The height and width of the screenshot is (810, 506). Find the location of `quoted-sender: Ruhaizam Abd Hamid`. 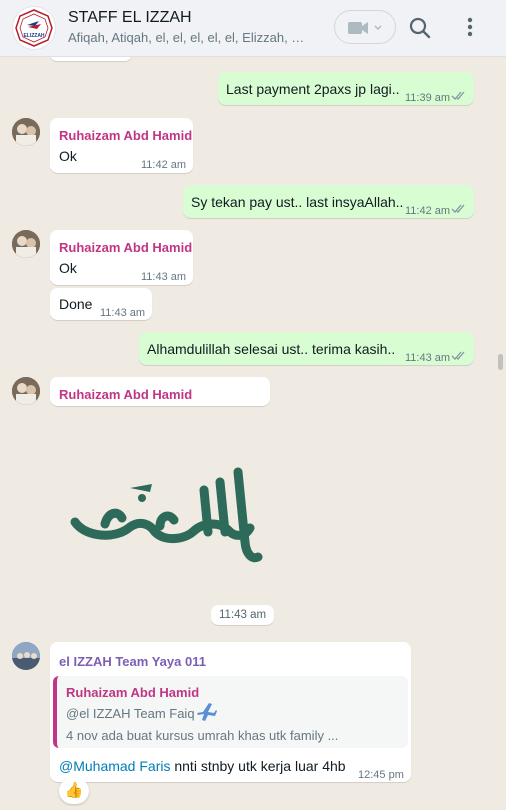

quoted-sender: Ruhaizam Abd Hamid is located at coordinates (133, 692).